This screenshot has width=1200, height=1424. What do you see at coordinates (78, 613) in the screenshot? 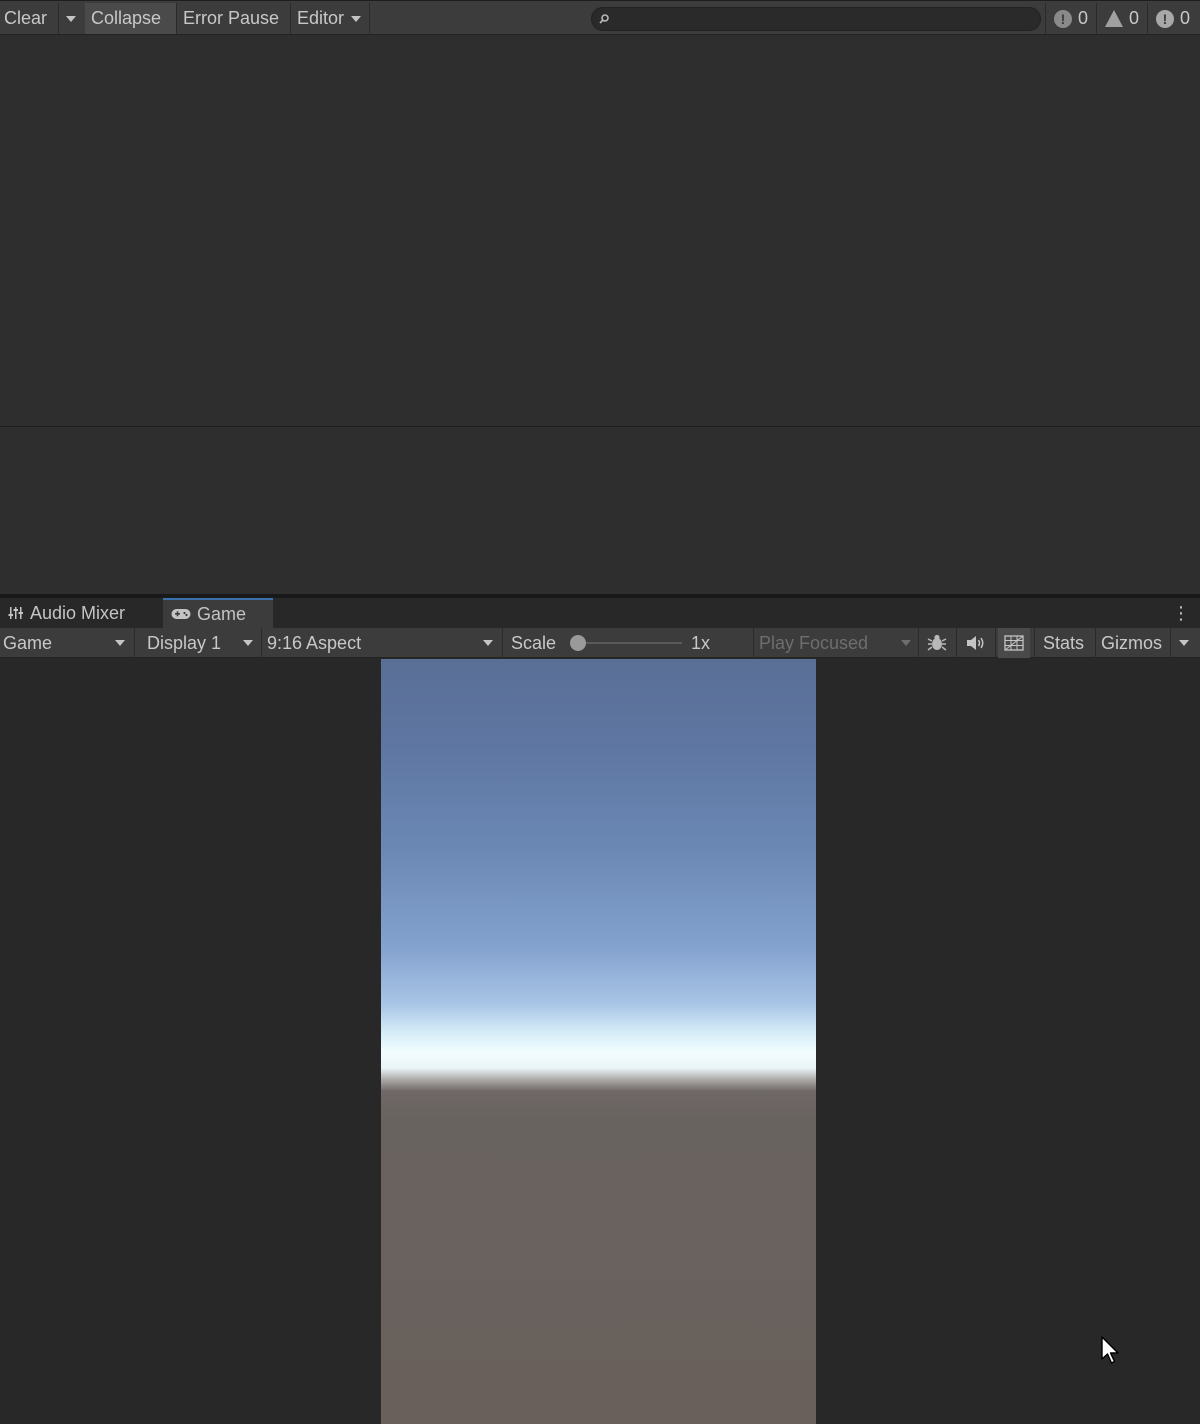
I see `tab-label: Audio Mixer` at bounding box center [78, 613].